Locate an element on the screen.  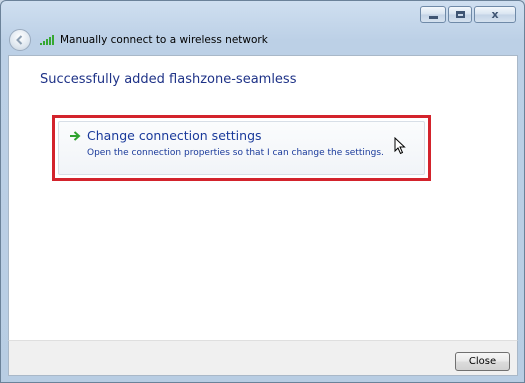
back-arrow-icon is located at coordinates (19, 40).